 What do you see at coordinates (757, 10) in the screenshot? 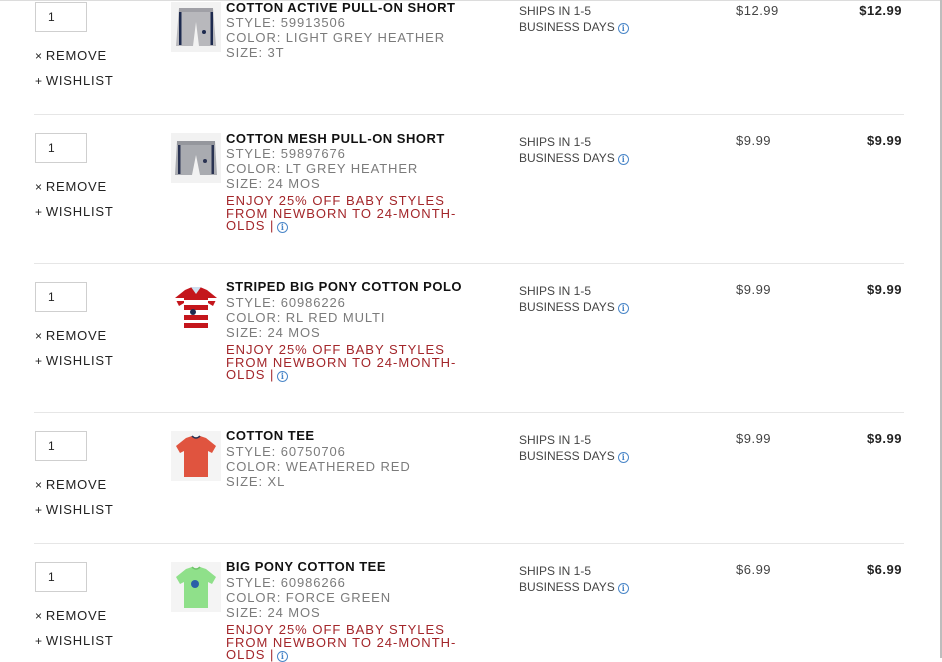
I see `unit-price: $12.99` at bounding box center [757, 10].